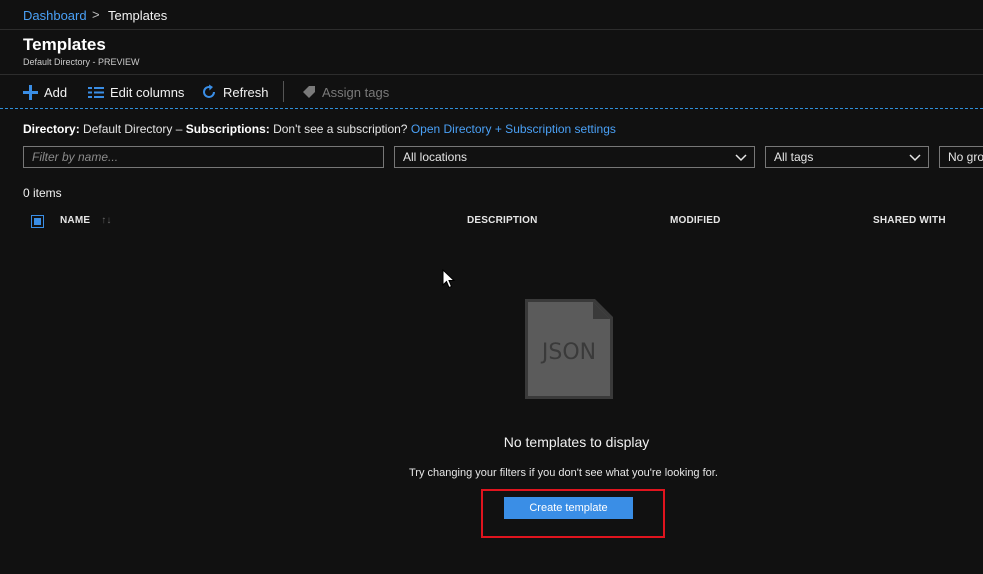 This screenshot has width=983, height=574. Describe the element at coordinates (965, 157) in the screenshot. I see `grouping-value: No gro` at that location.